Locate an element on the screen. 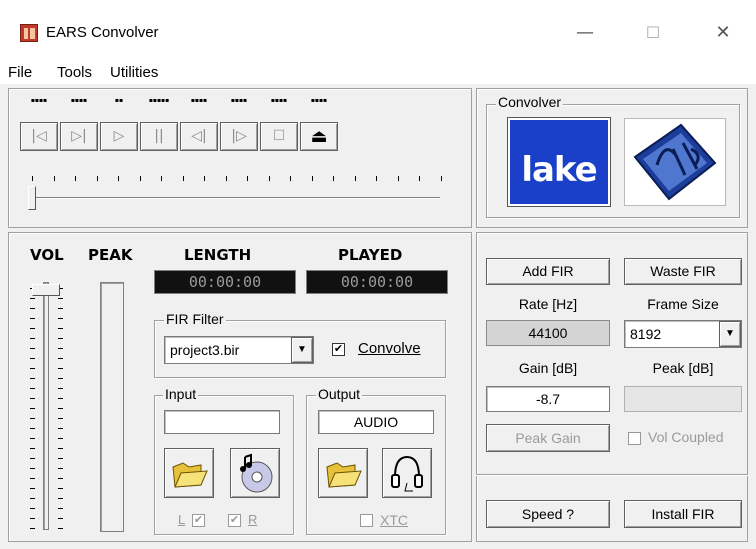 The image size is (756, 549). peak-meter-bar is located at coordinates (112, 407).